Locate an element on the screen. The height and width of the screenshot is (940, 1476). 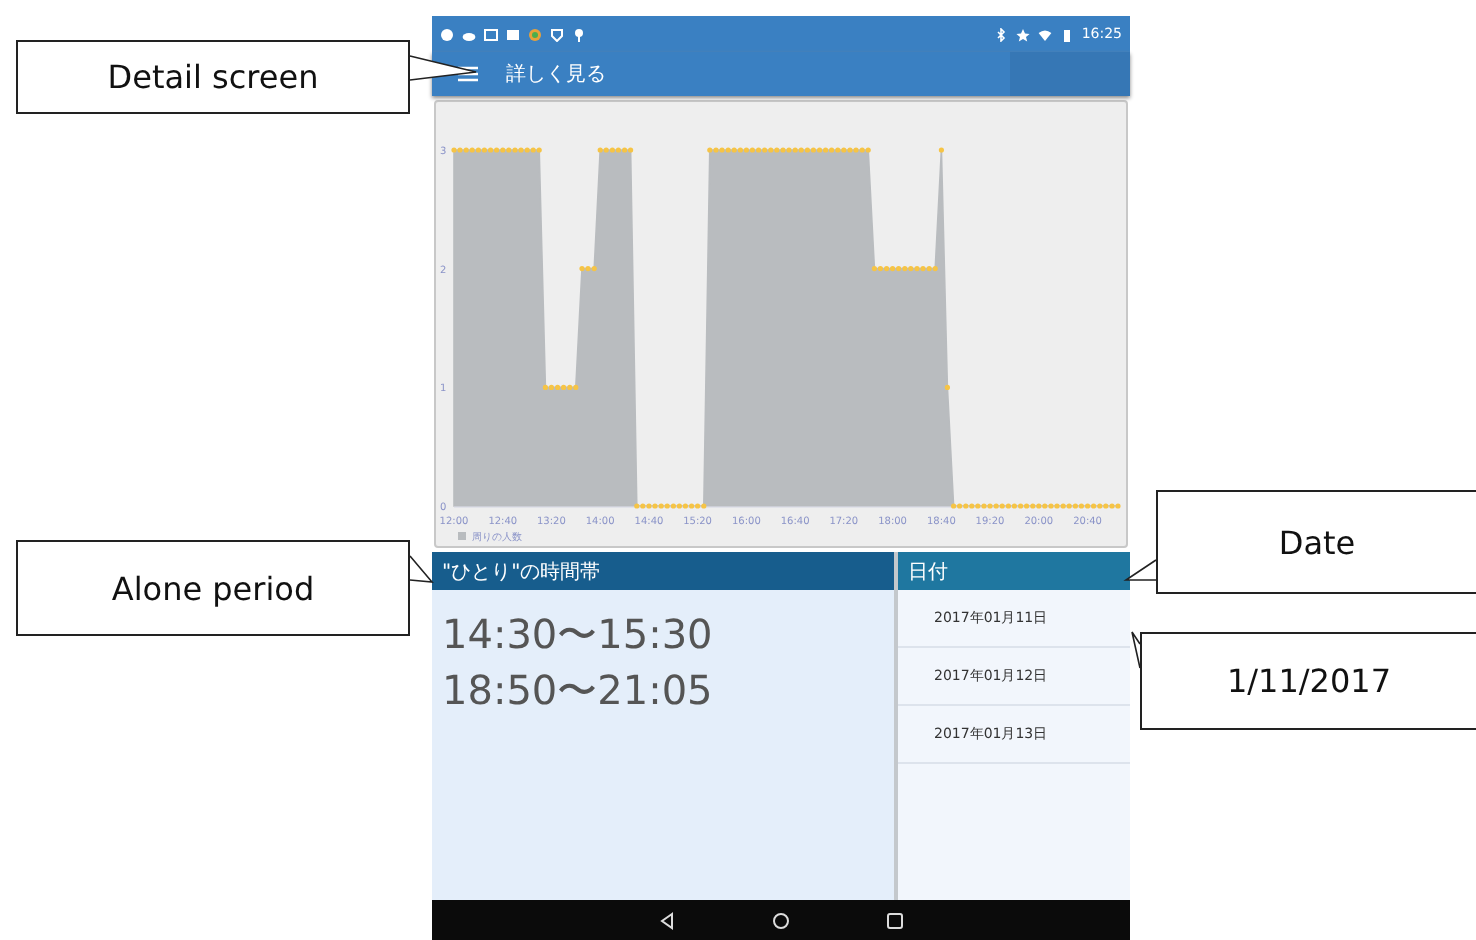
image-icon is located at coordinates (513, 34).